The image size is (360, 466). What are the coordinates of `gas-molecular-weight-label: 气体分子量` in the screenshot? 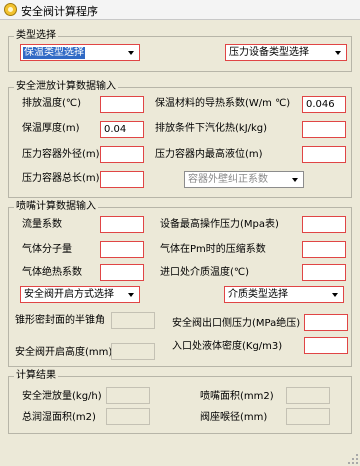 It's located at (47, 249).